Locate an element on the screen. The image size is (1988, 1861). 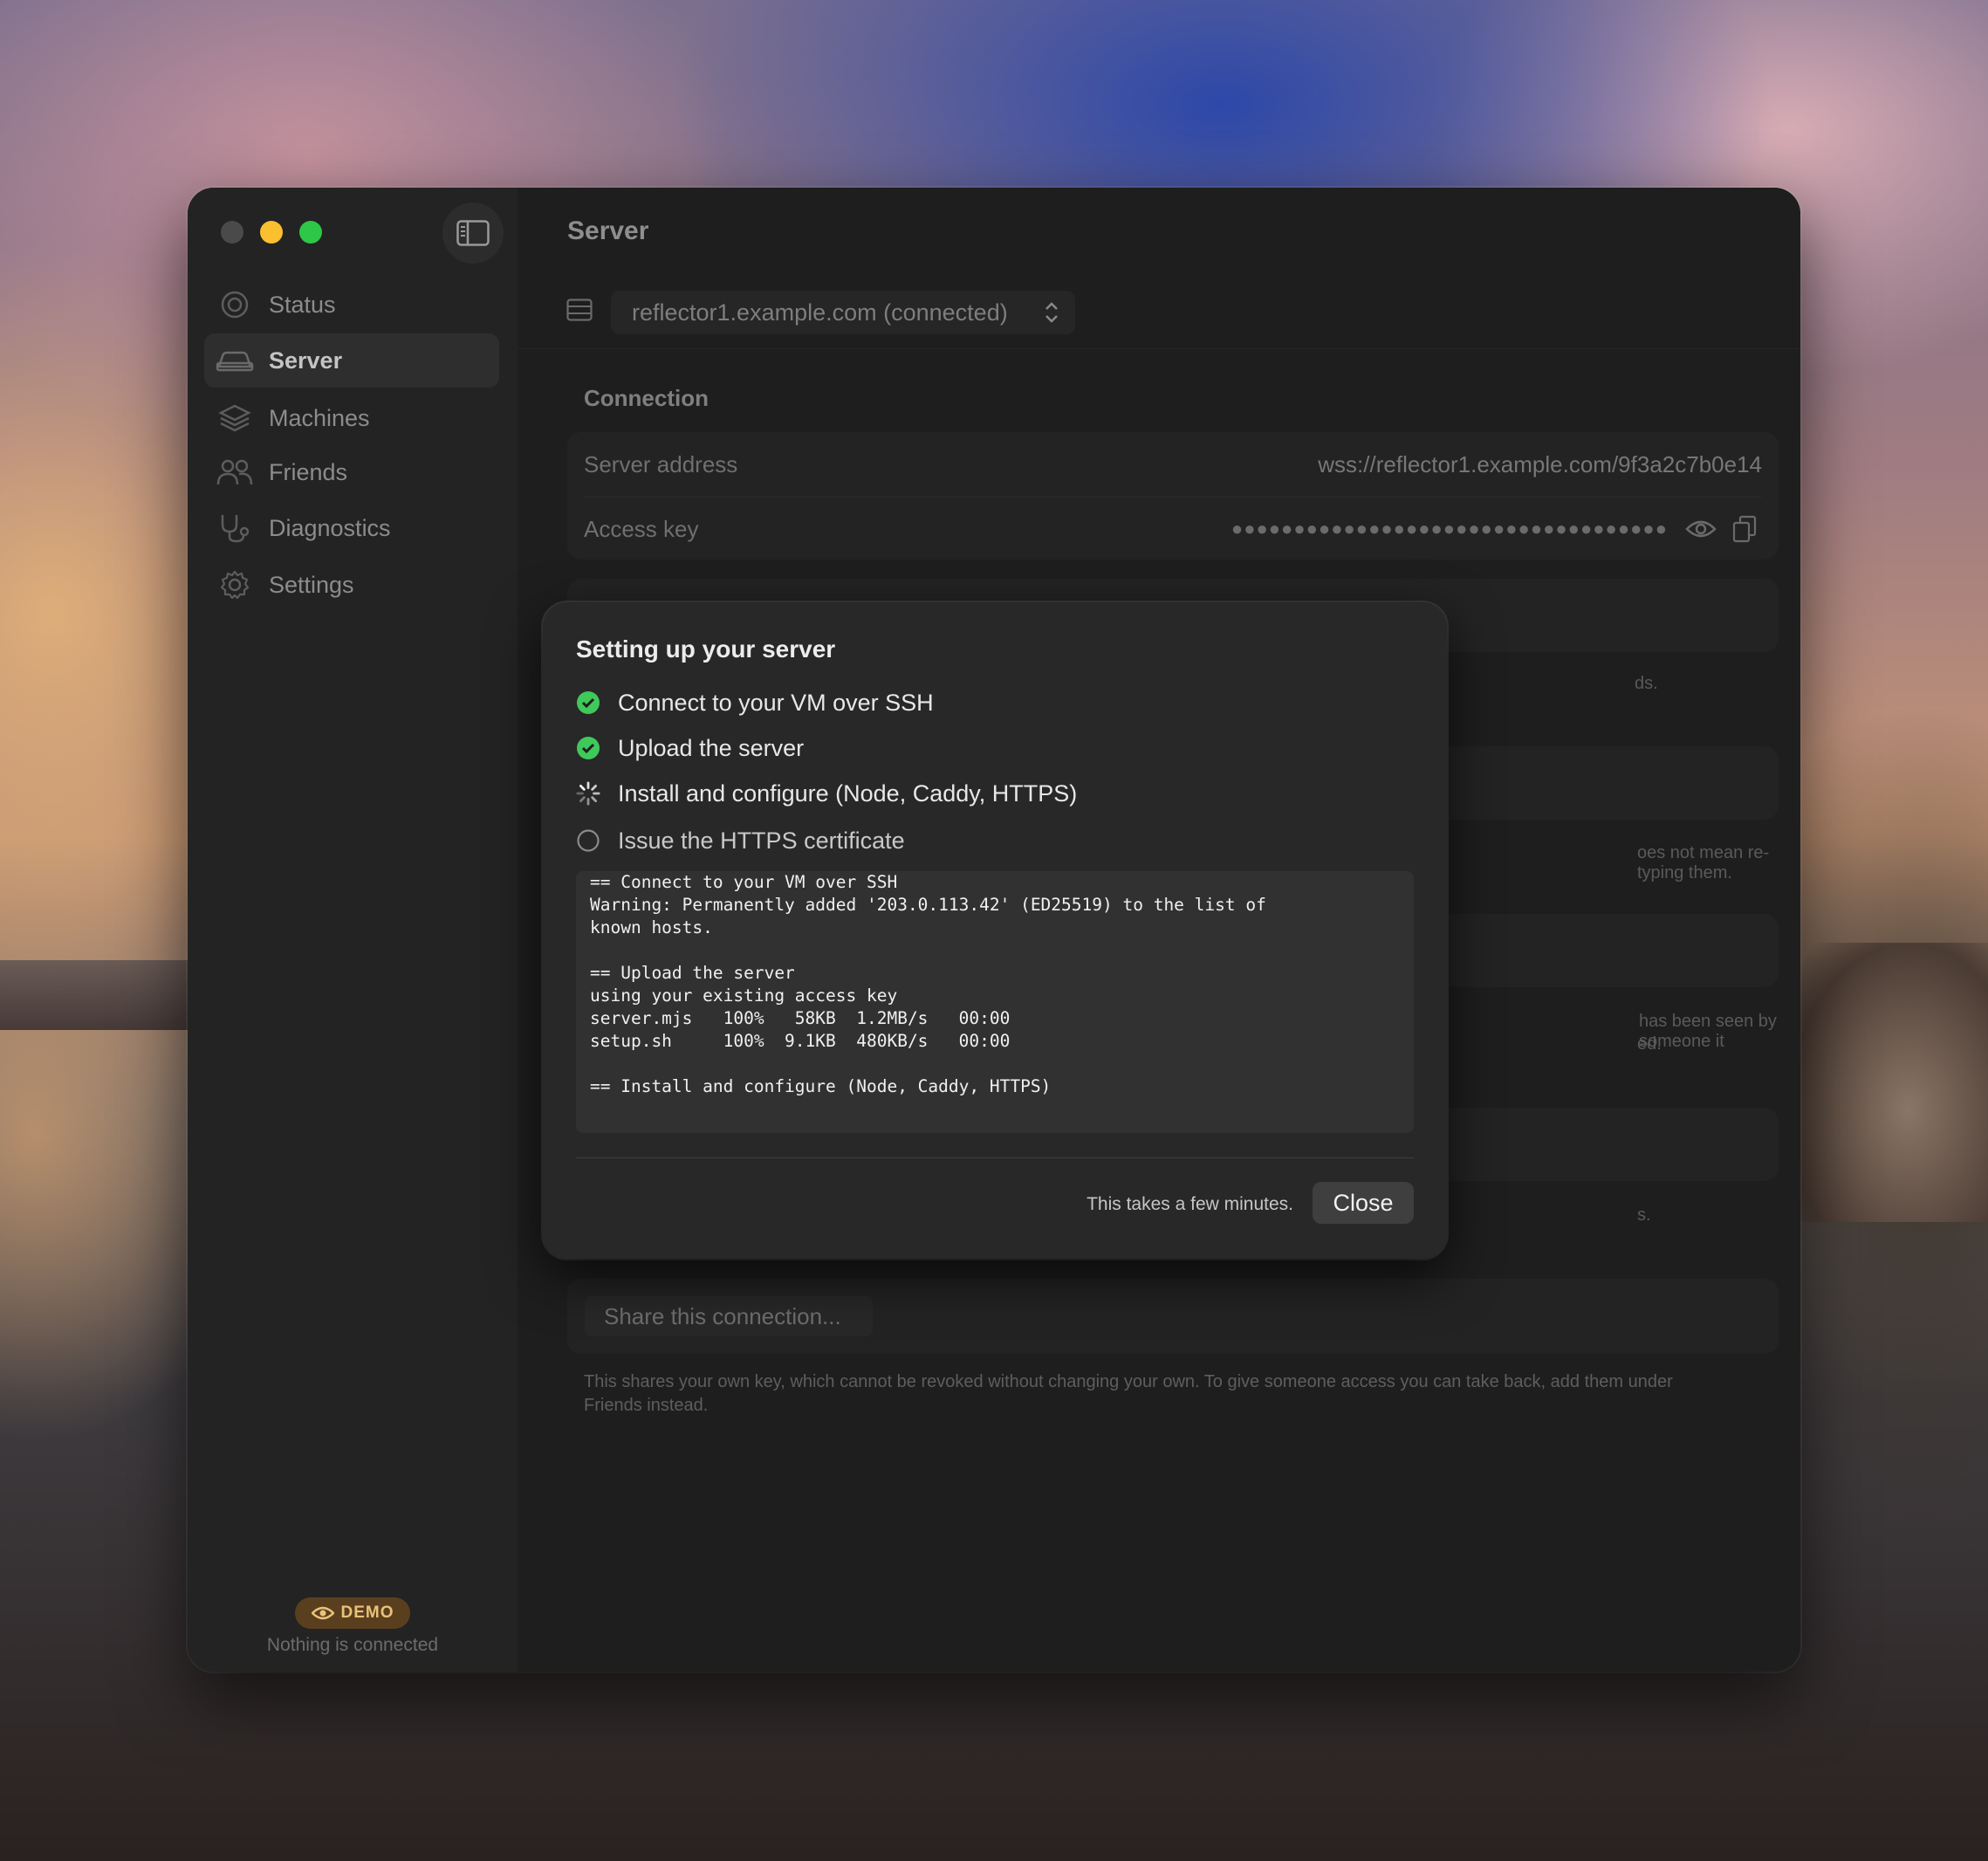
step-label: Connect to your VM over SSH is located at coordinates (776, 703).